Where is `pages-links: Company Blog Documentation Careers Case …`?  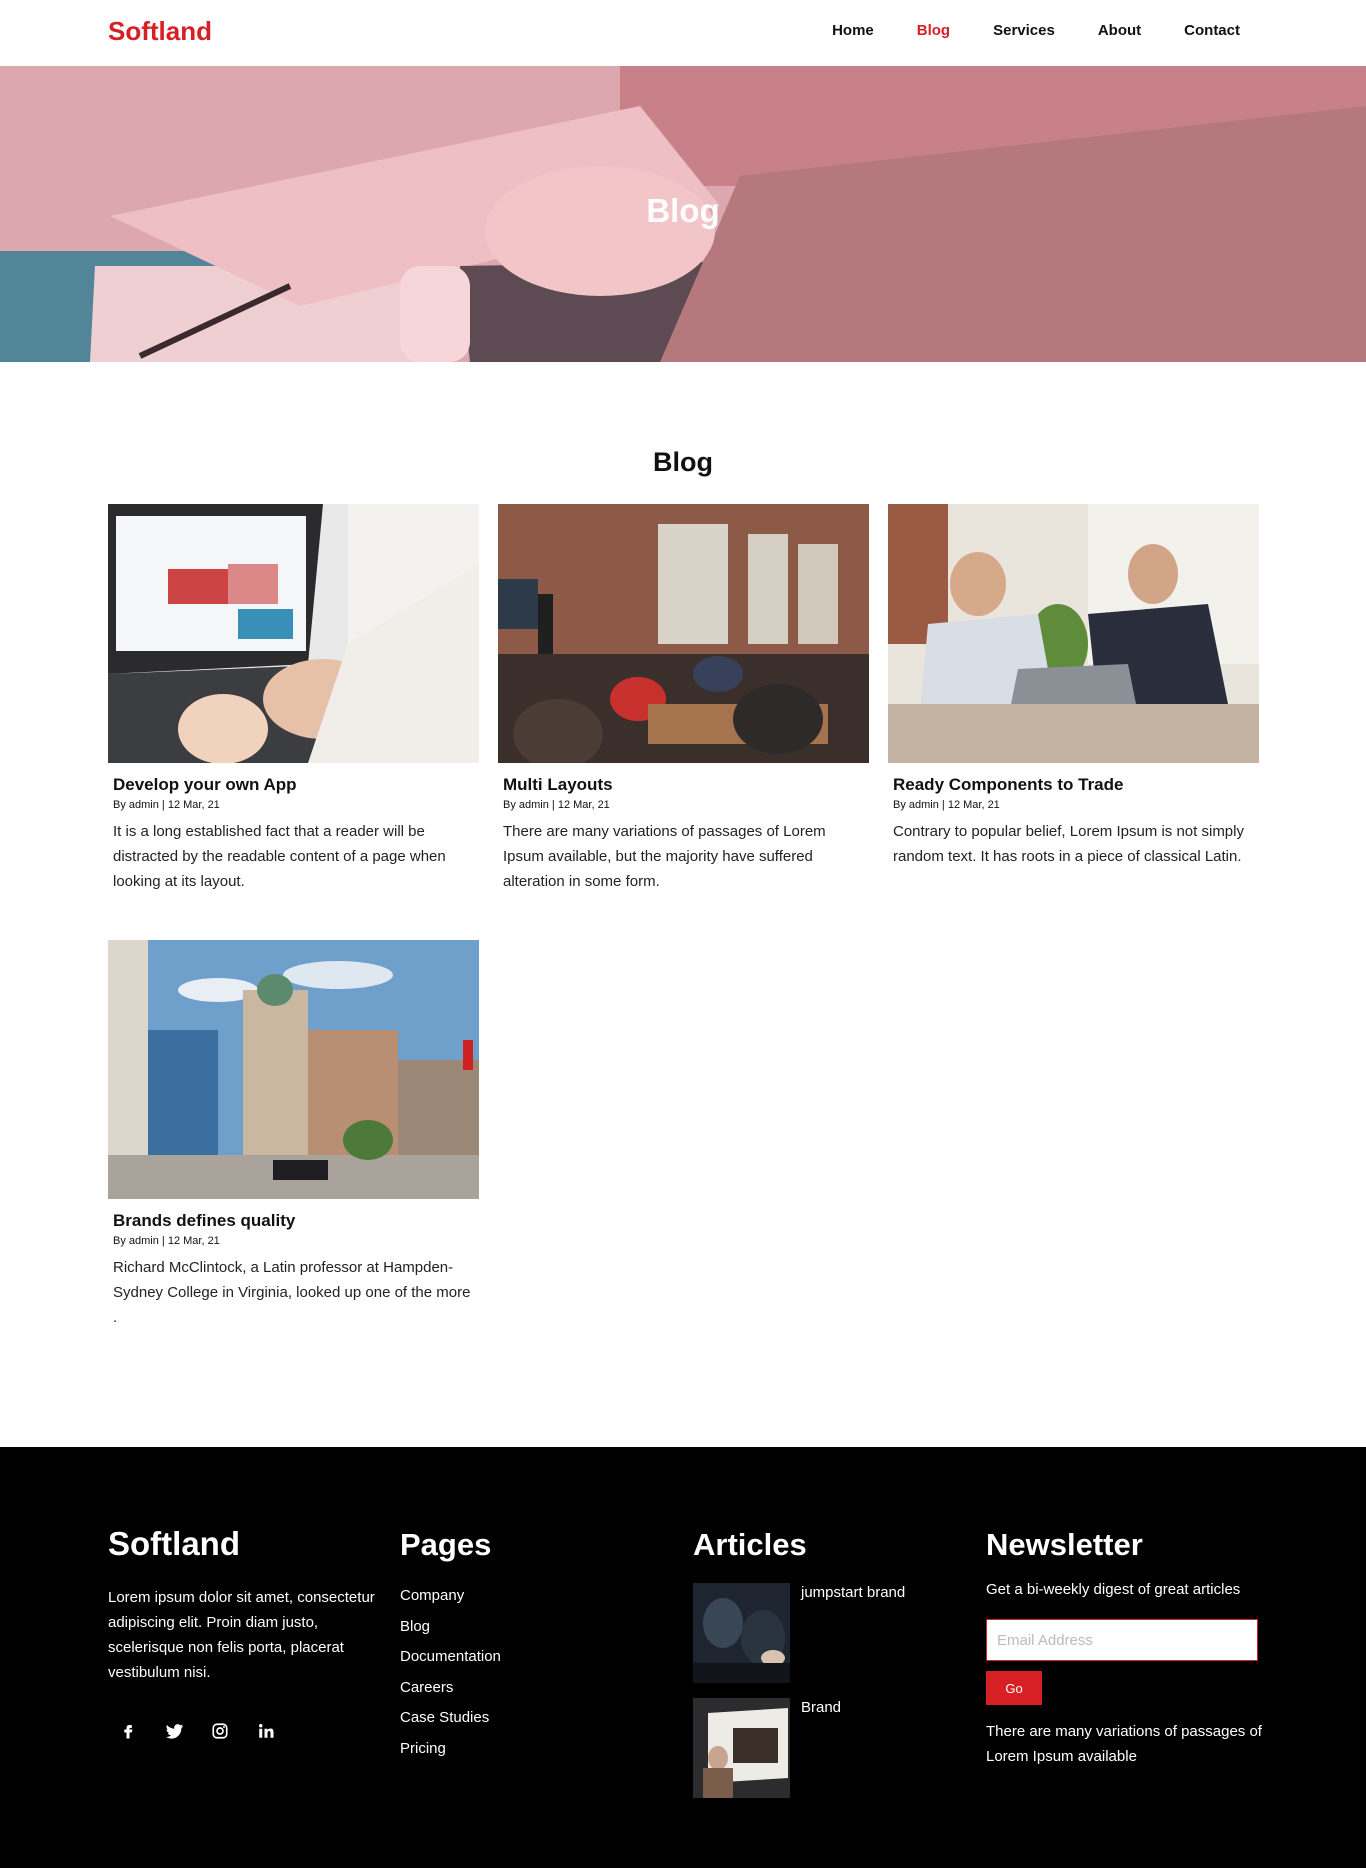 pages-links: Company Blog Documentation Careers Case … is located at coordinates (515, 1672).